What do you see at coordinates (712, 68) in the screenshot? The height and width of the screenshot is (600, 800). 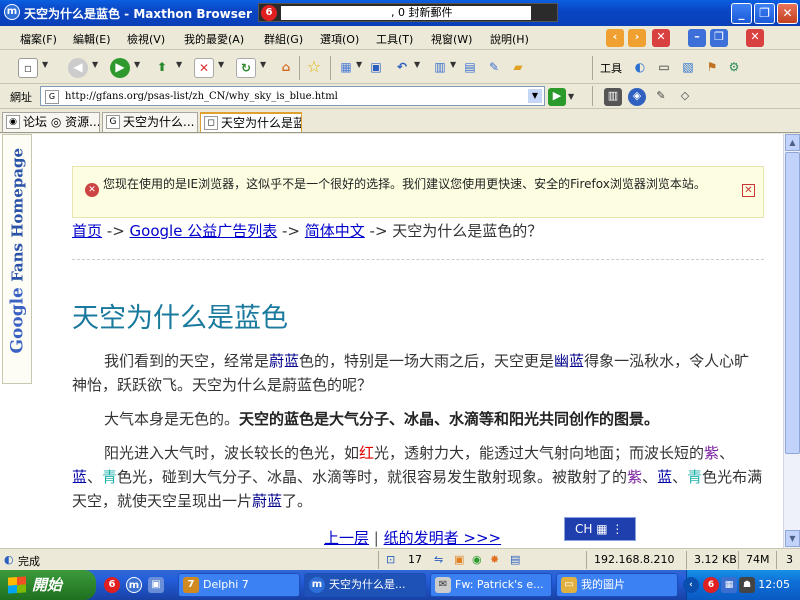 I see `plugin-icon: ⚑` at bounding box center [712, 68].